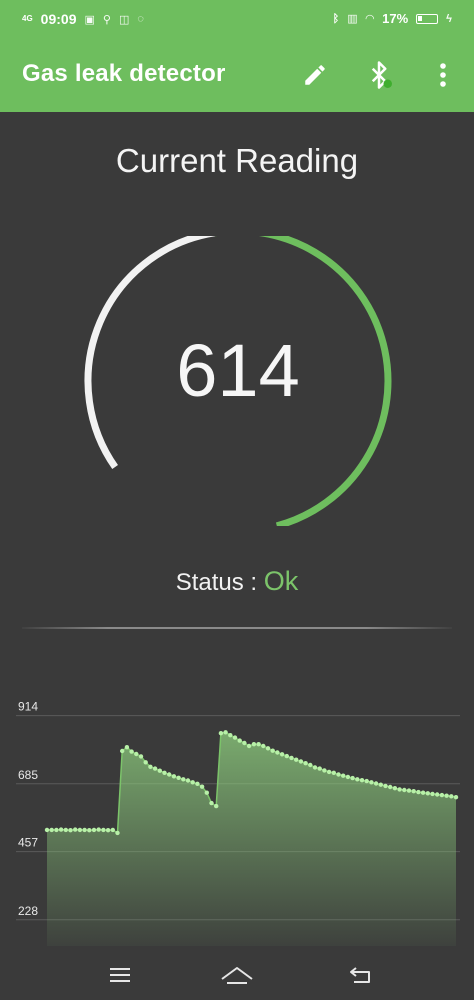 This screenshot has height=1000, width=474. Describe the element at coordinates (58, 19) in the screenshot. I see `status-time: 09:09` at that location.